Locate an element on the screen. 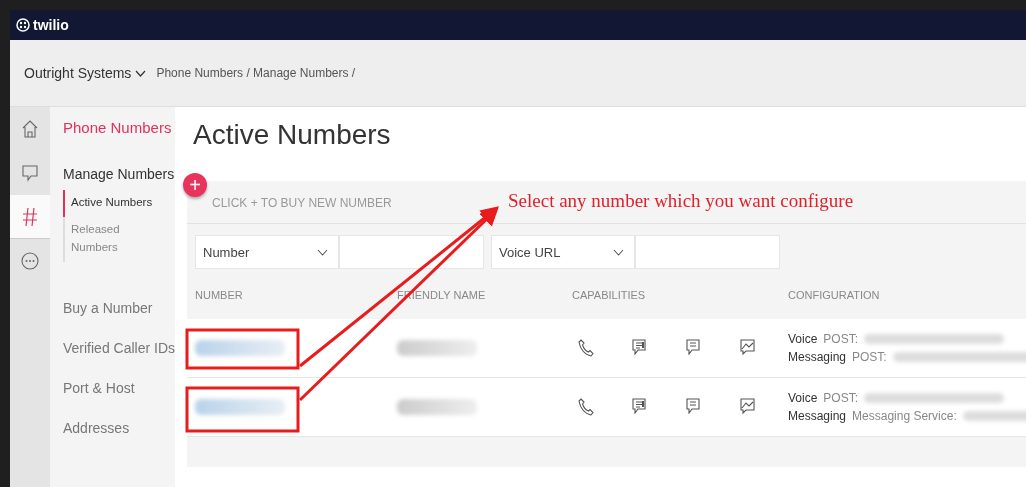 This screenshot has width=1026, height=487. add-button: + is located at coordinates (195, 185).